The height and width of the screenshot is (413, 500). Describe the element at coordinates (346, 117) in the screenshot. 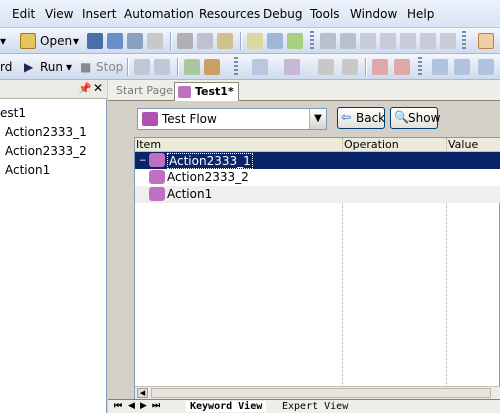

I see `back-arrow-icon: ⇦` at that location.